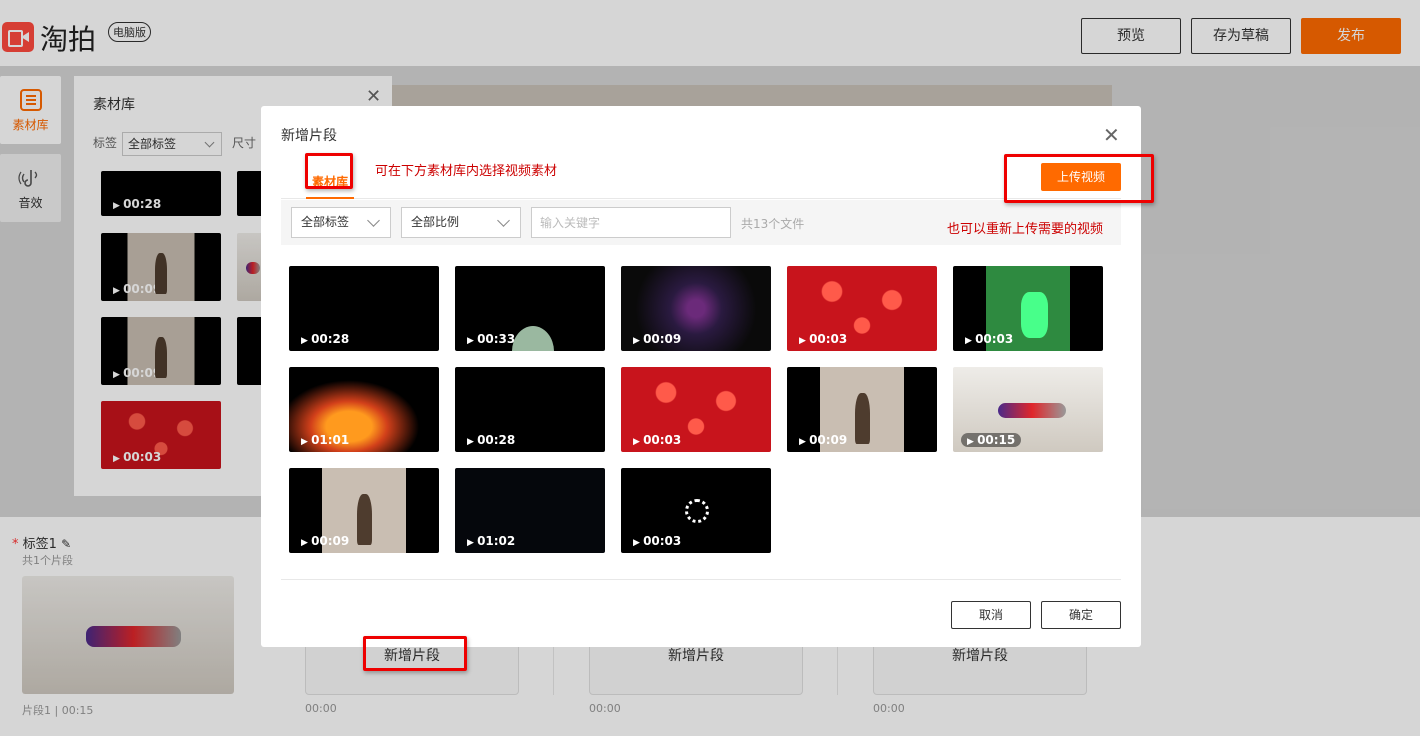  I want to click on loading-icon, so click(697, 511).